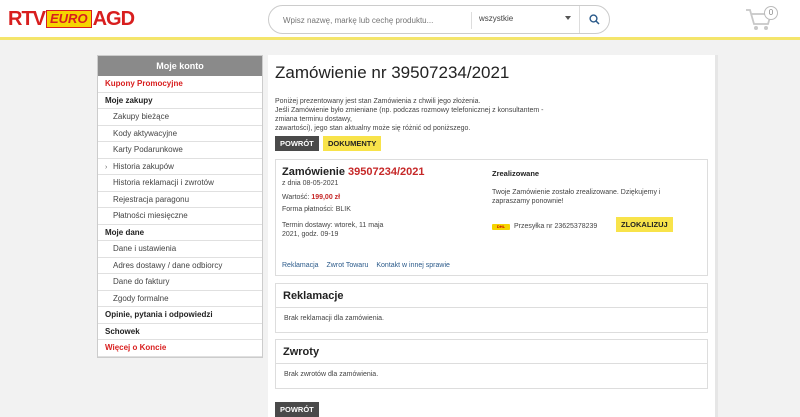 This screenshot has width=800, height=417. I want to click on dhl-logo: DHL, so click(501, 227).